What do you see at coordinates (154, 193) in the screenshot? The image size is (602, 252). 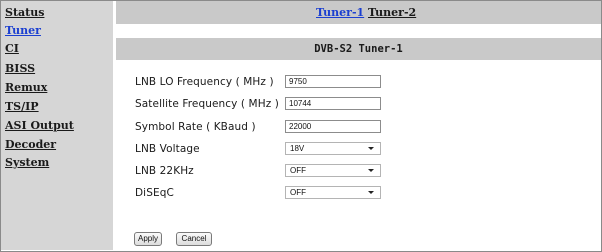 I see `diseqc-label: DiSEqC` at bounding box center [154, 193].